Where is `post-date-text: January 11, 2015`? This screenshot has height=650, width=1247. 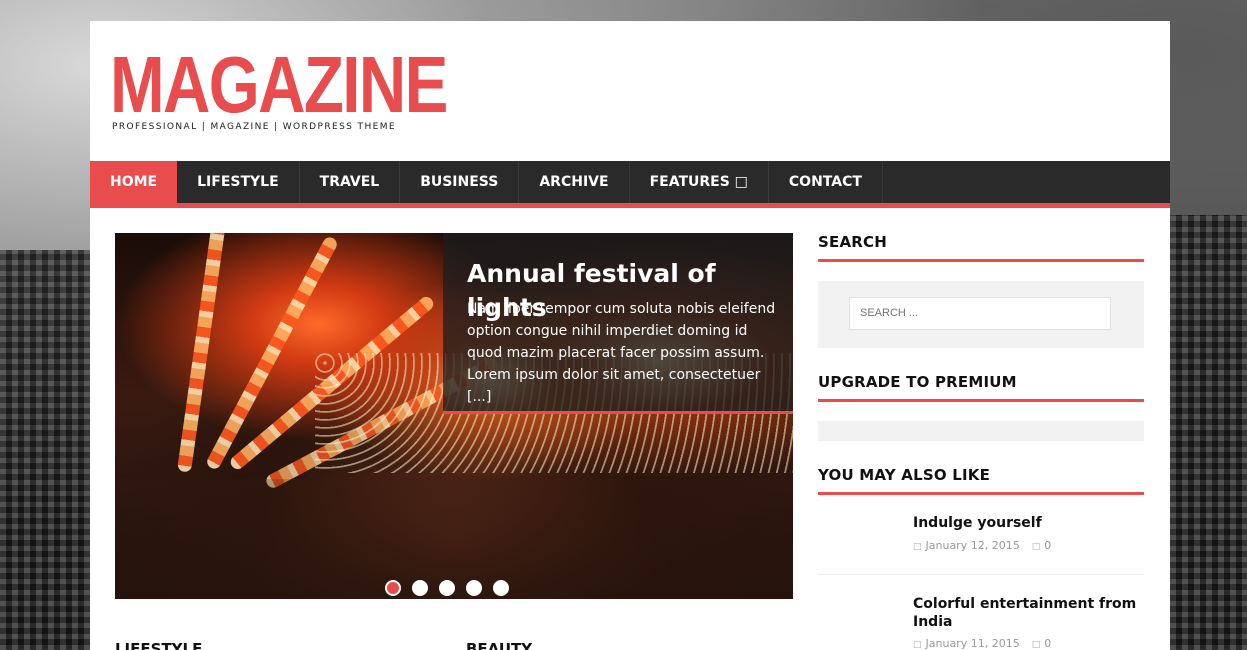 post-date-text: January 11, 2015 is located at coordinates (972, 643).